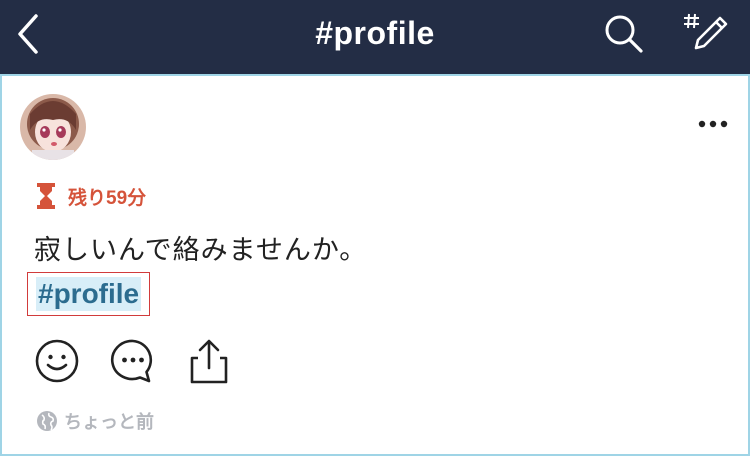 This screenshot has width=750, height=456. I want to click on hashtag-label: #profile, so click(89, 294).